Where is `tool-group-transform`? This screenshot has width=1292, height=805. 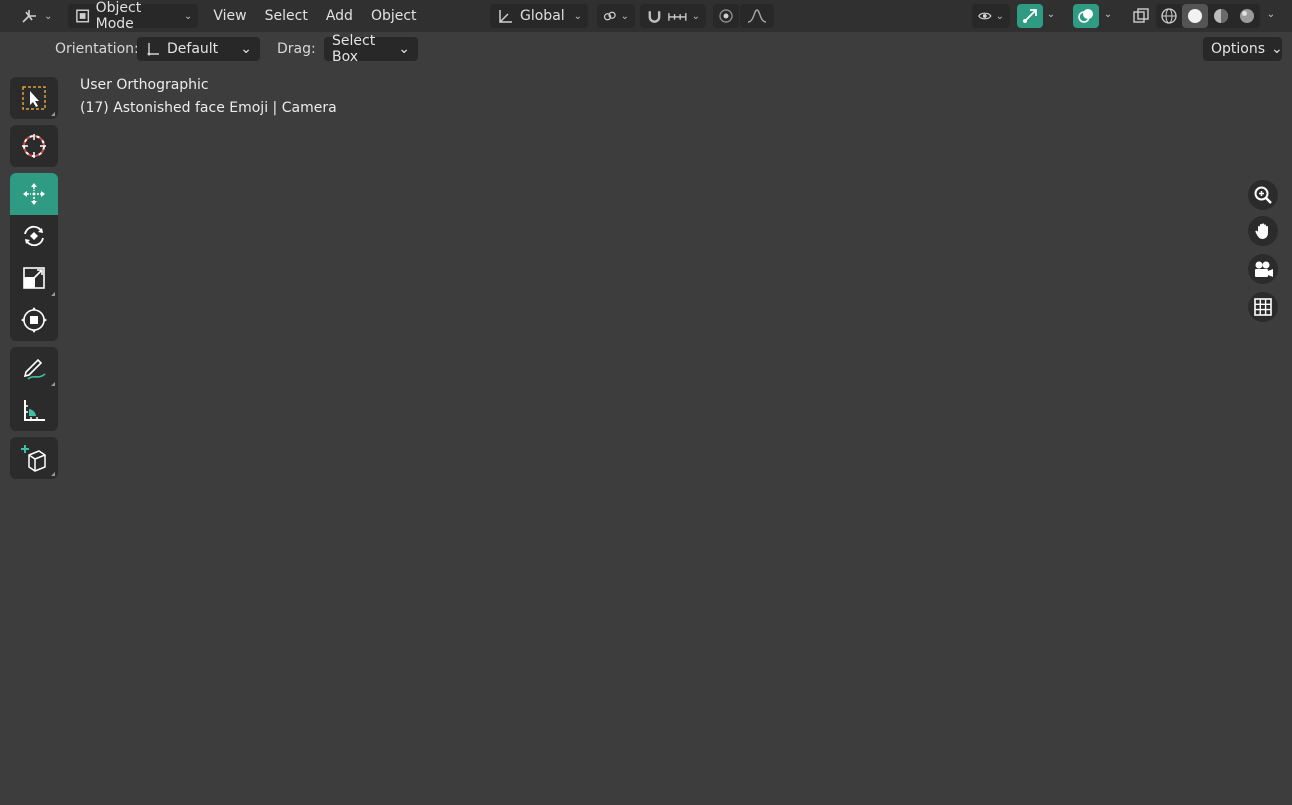 tool-group-transform is located at coordinates (34, 257).